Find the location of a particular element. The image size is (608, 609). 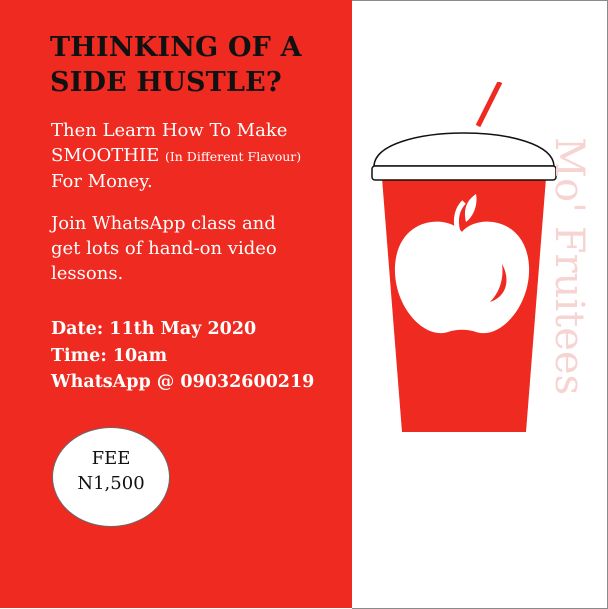

fee-amount: N1,500 is located at coordinates (111, 483).